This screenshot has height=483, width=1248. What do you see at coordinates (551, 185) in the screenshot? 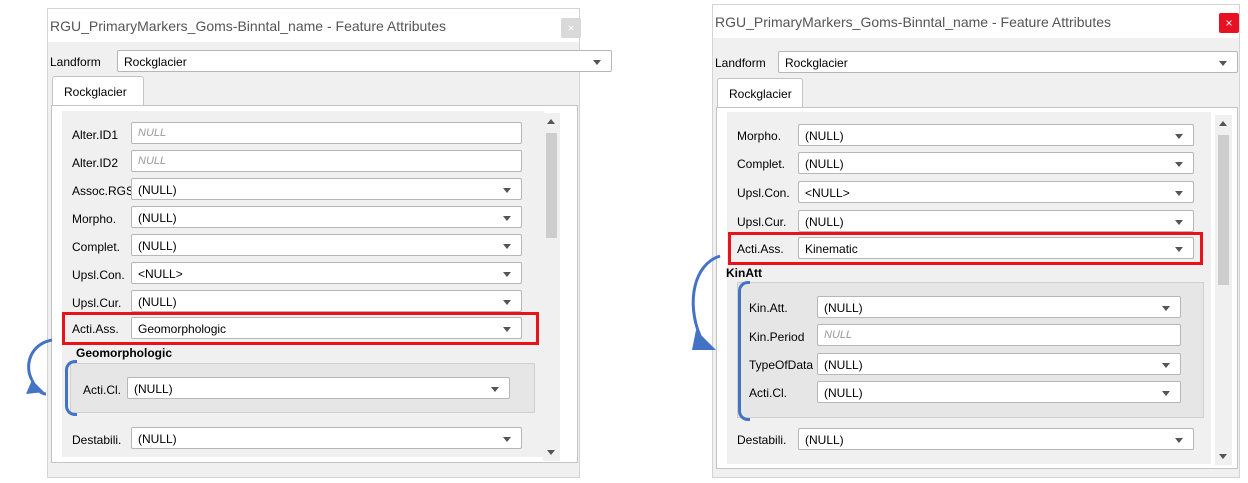
I see `left-scroll-thumb` at bounding box center [551, 185].